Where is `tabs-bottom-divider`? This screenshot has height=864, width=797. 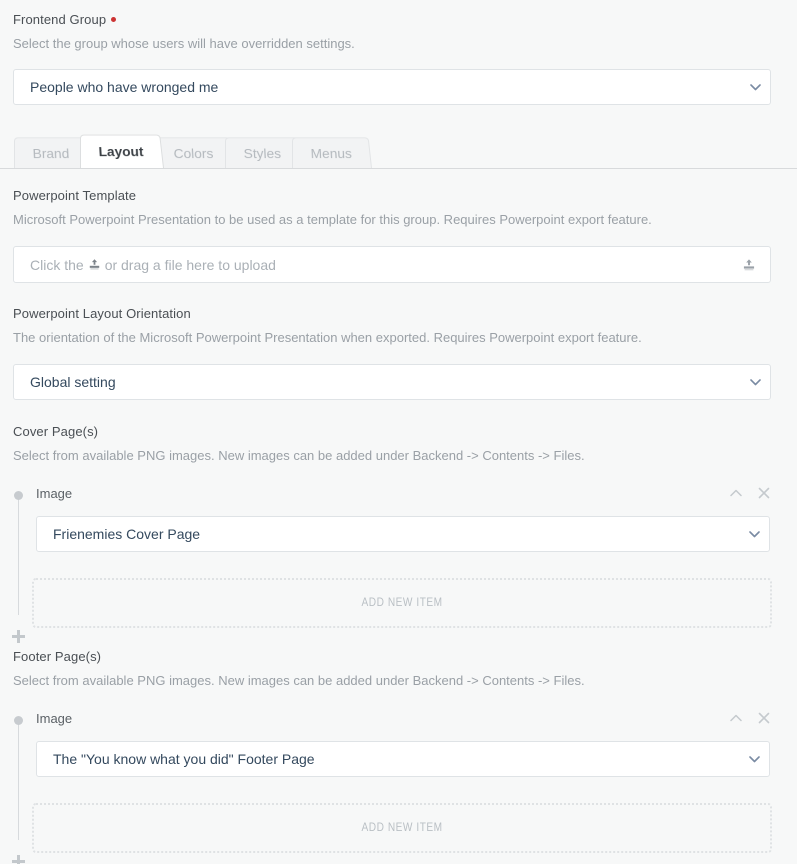
tabs-bottom-divider is located at coordinates (398, 168).